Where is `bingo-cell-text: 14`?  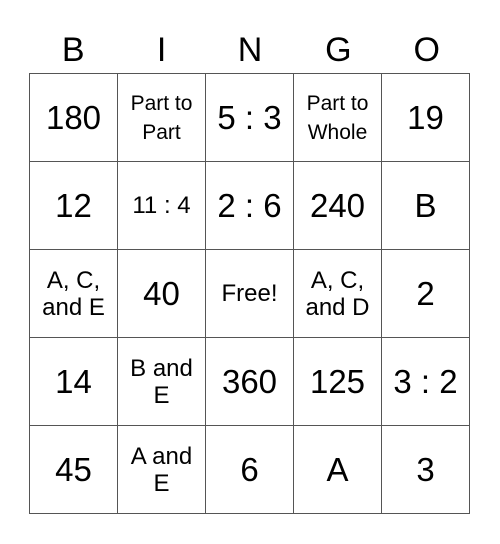 bingo-cell-text: 14 is located at coordinates (73, 381).